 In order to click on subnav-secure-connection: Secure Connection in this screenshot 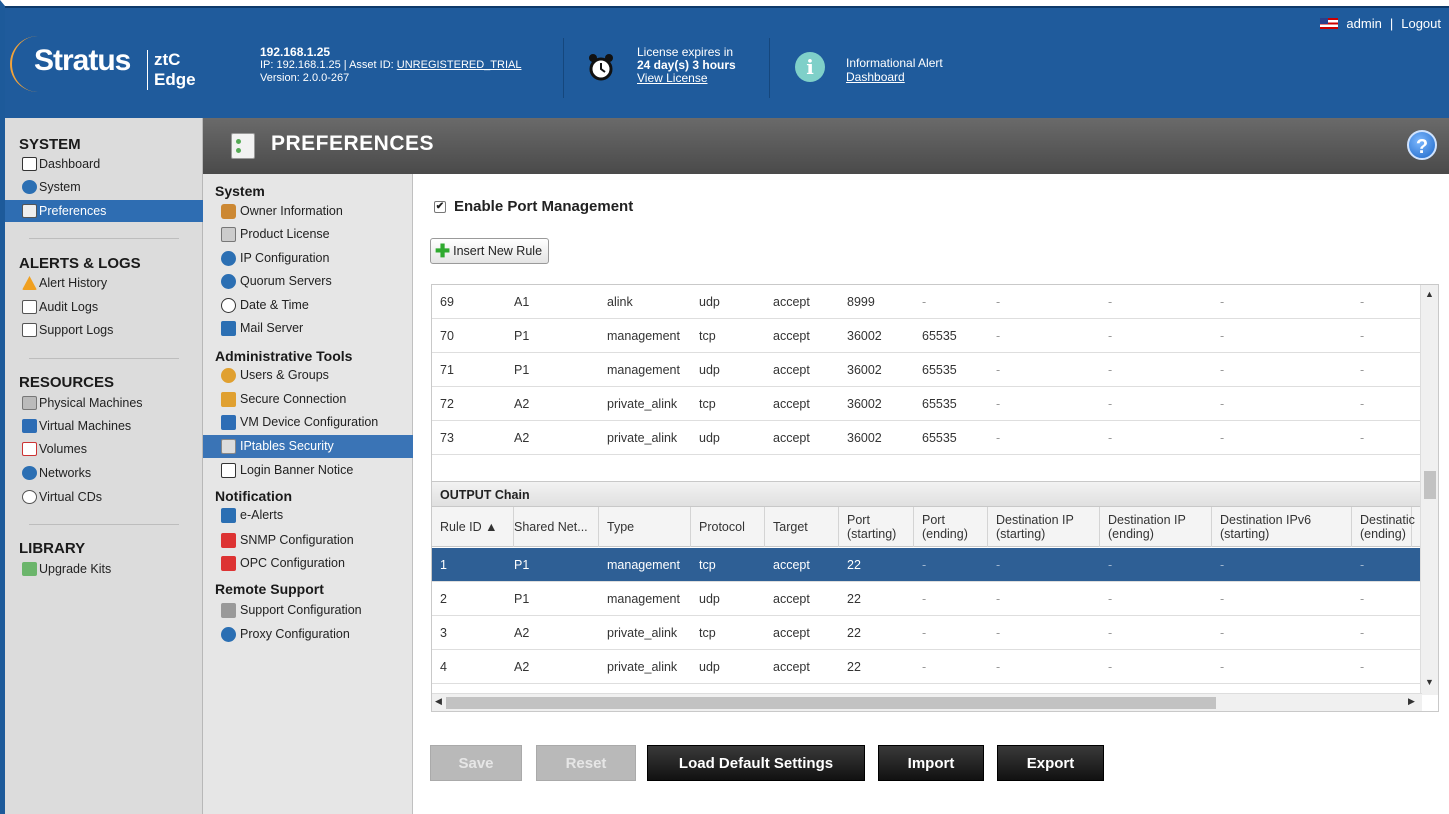, I will do `click(308, 399)`.